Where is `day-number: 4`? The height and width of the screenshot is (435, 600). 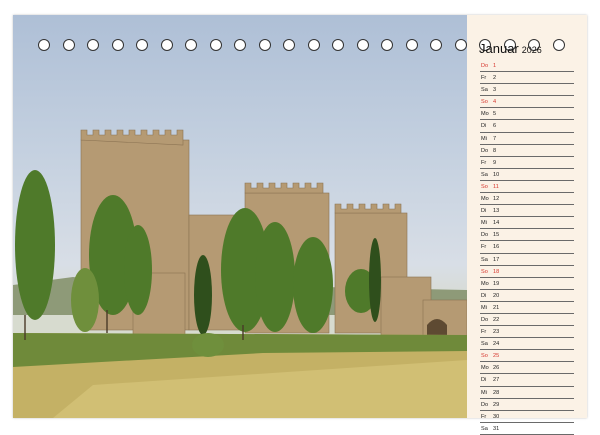 day-number: 4 is located at coordinates (495, 102).